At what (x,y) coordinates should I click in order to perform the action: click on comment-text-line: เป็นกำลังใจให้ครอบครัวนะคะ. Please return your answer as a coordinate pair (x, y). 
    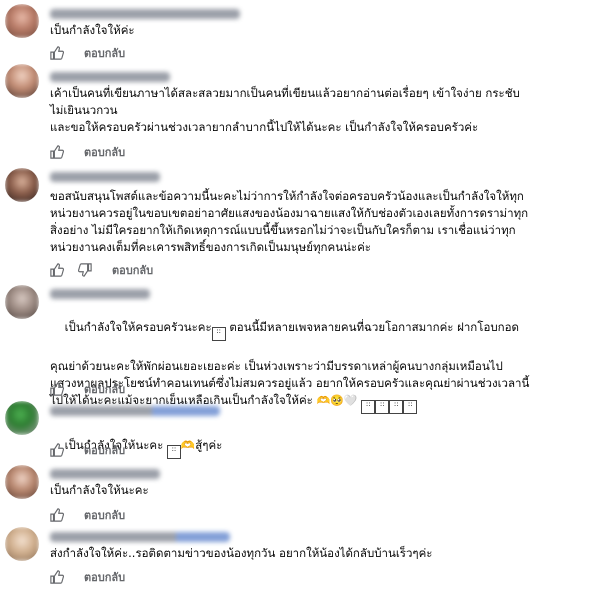
    Looking at the image, I should click on (138, 327).